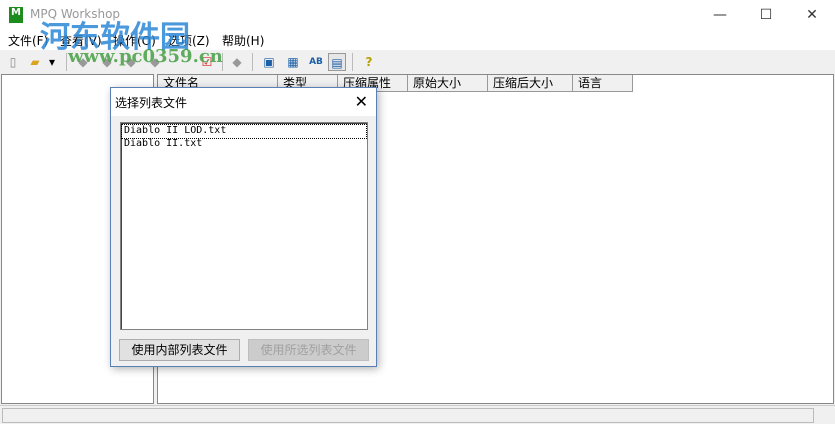 This screenshot has width=835, height=424. Describe the element at coordinates (243, 40) in the screenshot. I see `menu-help: 帮助(H)` at that location.